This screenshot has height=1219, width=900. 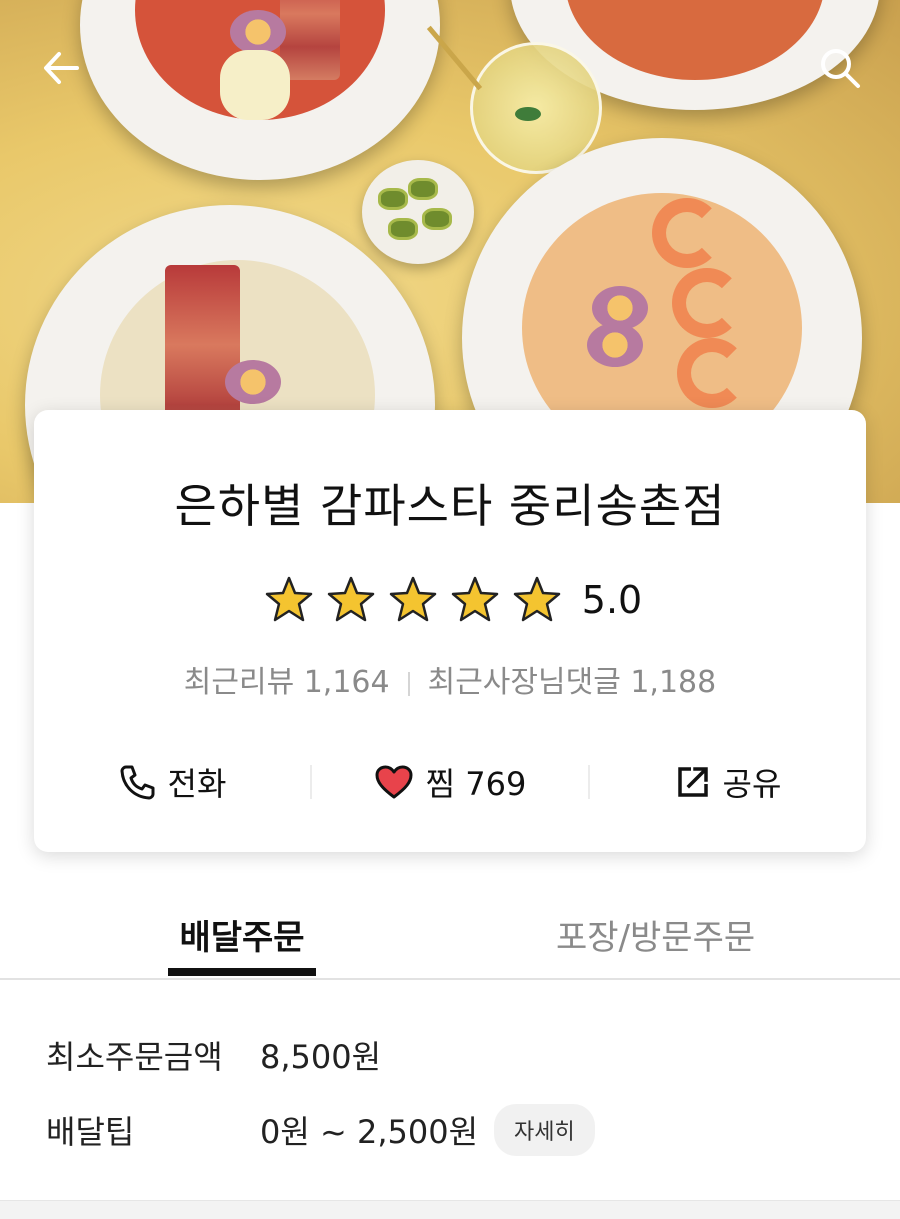 I want to click on search-button, so click(x=840, y=68).